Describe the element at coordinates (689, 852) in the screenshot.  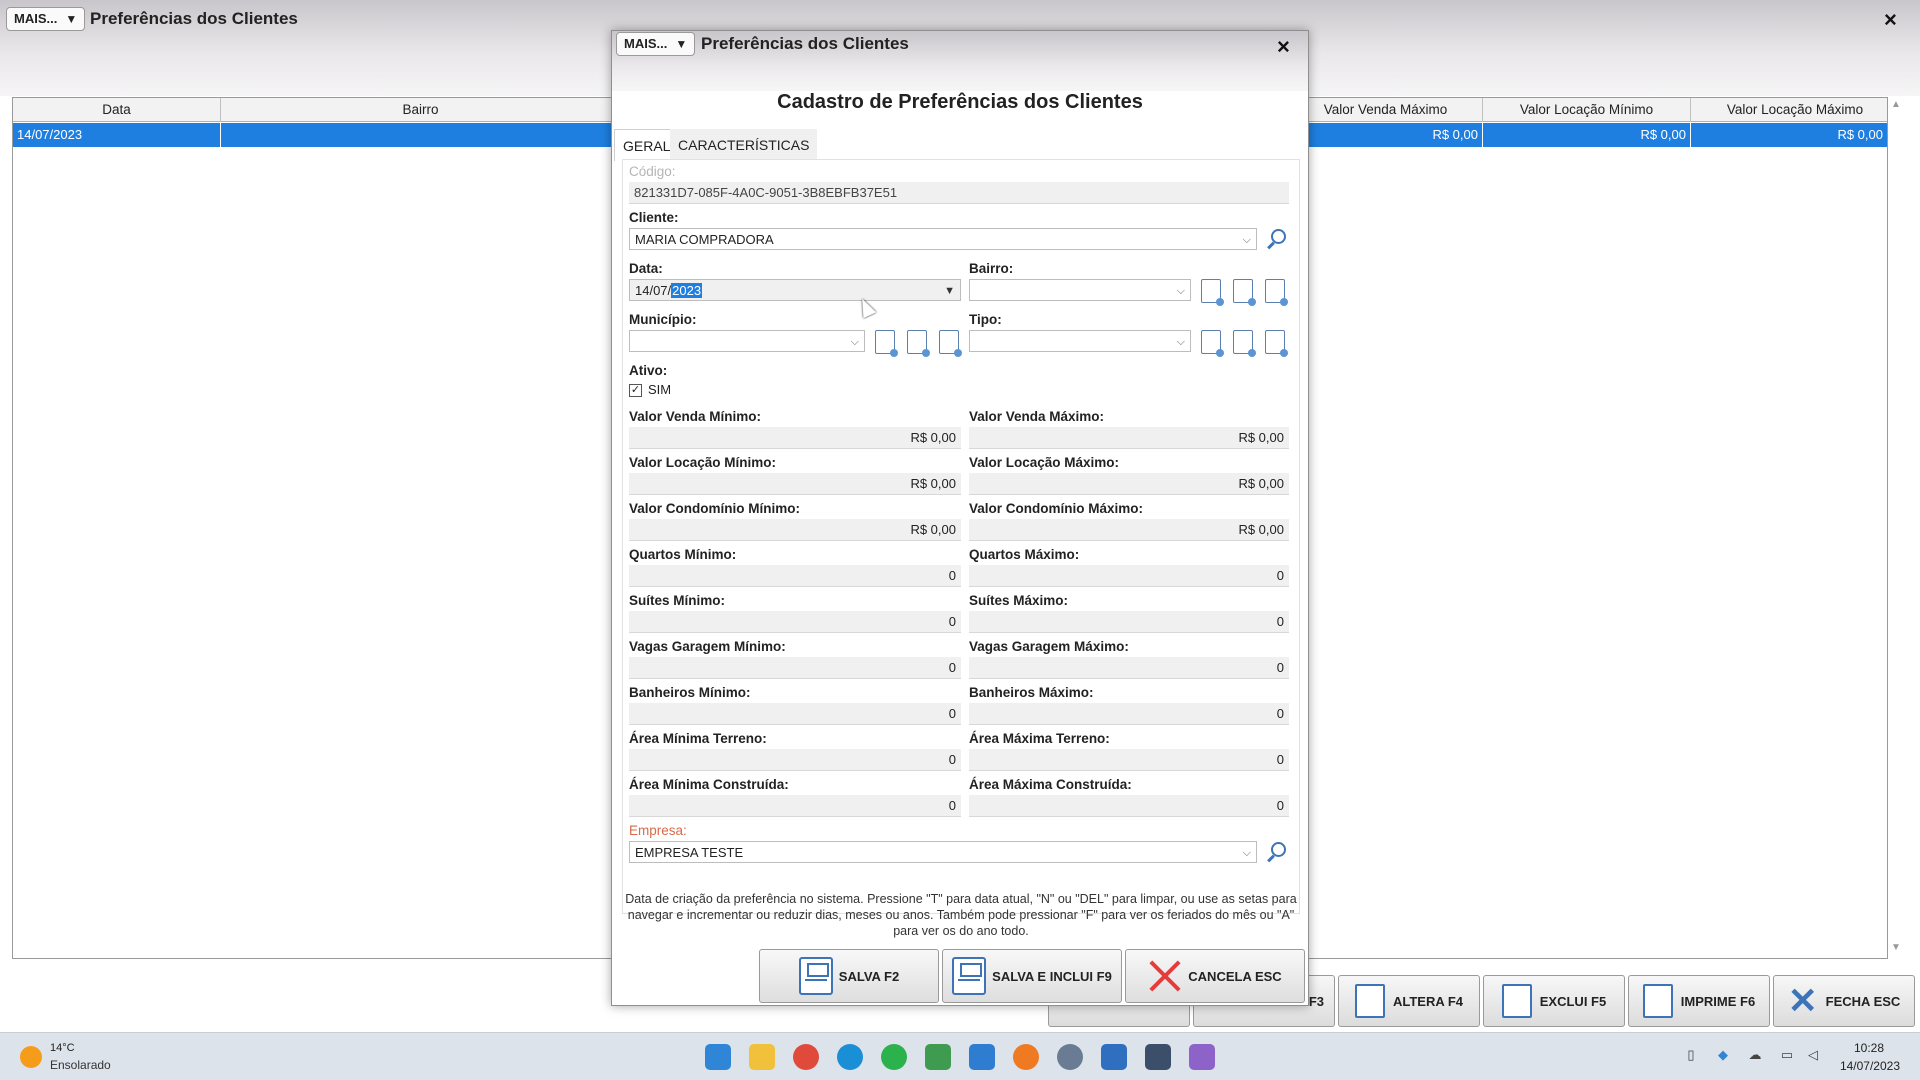
I see `empresa-value: EMPRESA TESTE` at that location.